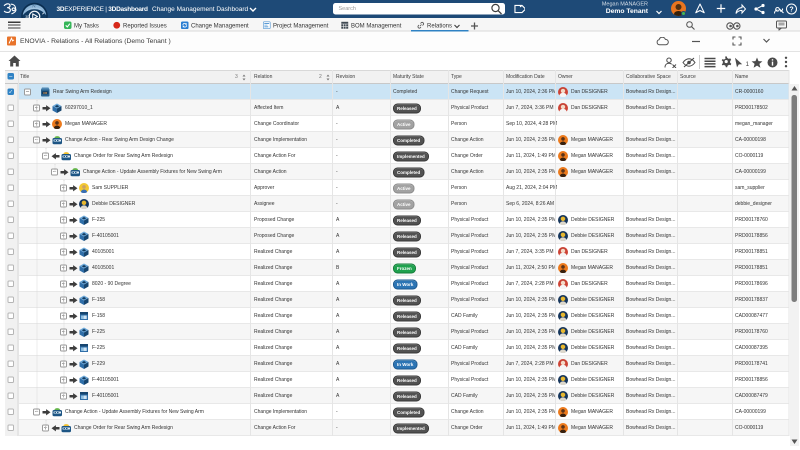 The image size is (800, 450). What do you see at coordinates (34, 6) in the screenshot?
I see `svg-text: 7x` at bounding box center [34, 6].